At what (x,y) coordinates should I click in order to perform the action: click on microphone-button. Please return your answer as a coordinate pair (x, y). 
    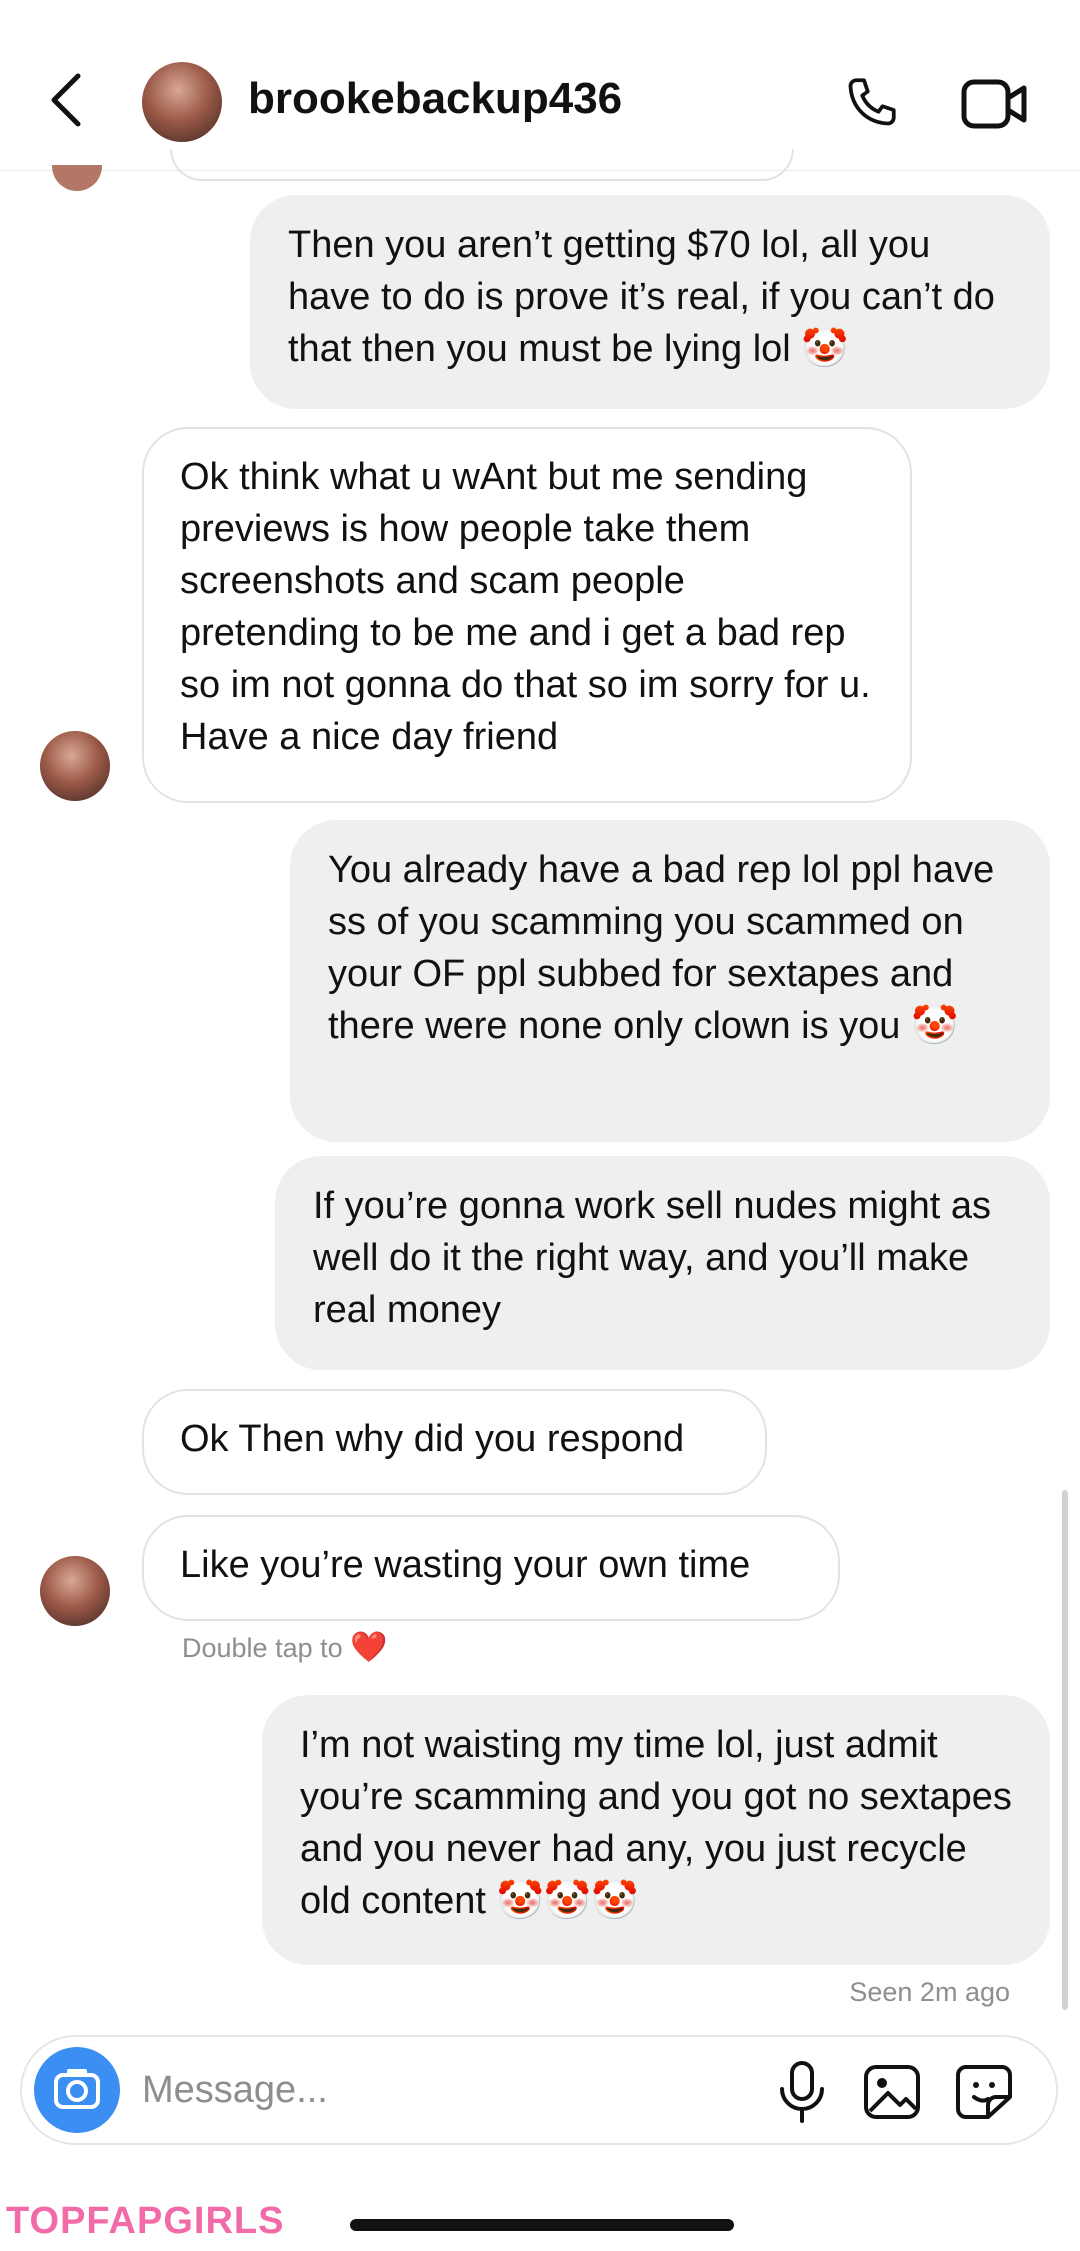
    Looking at the image, I should click on (802, 2092).